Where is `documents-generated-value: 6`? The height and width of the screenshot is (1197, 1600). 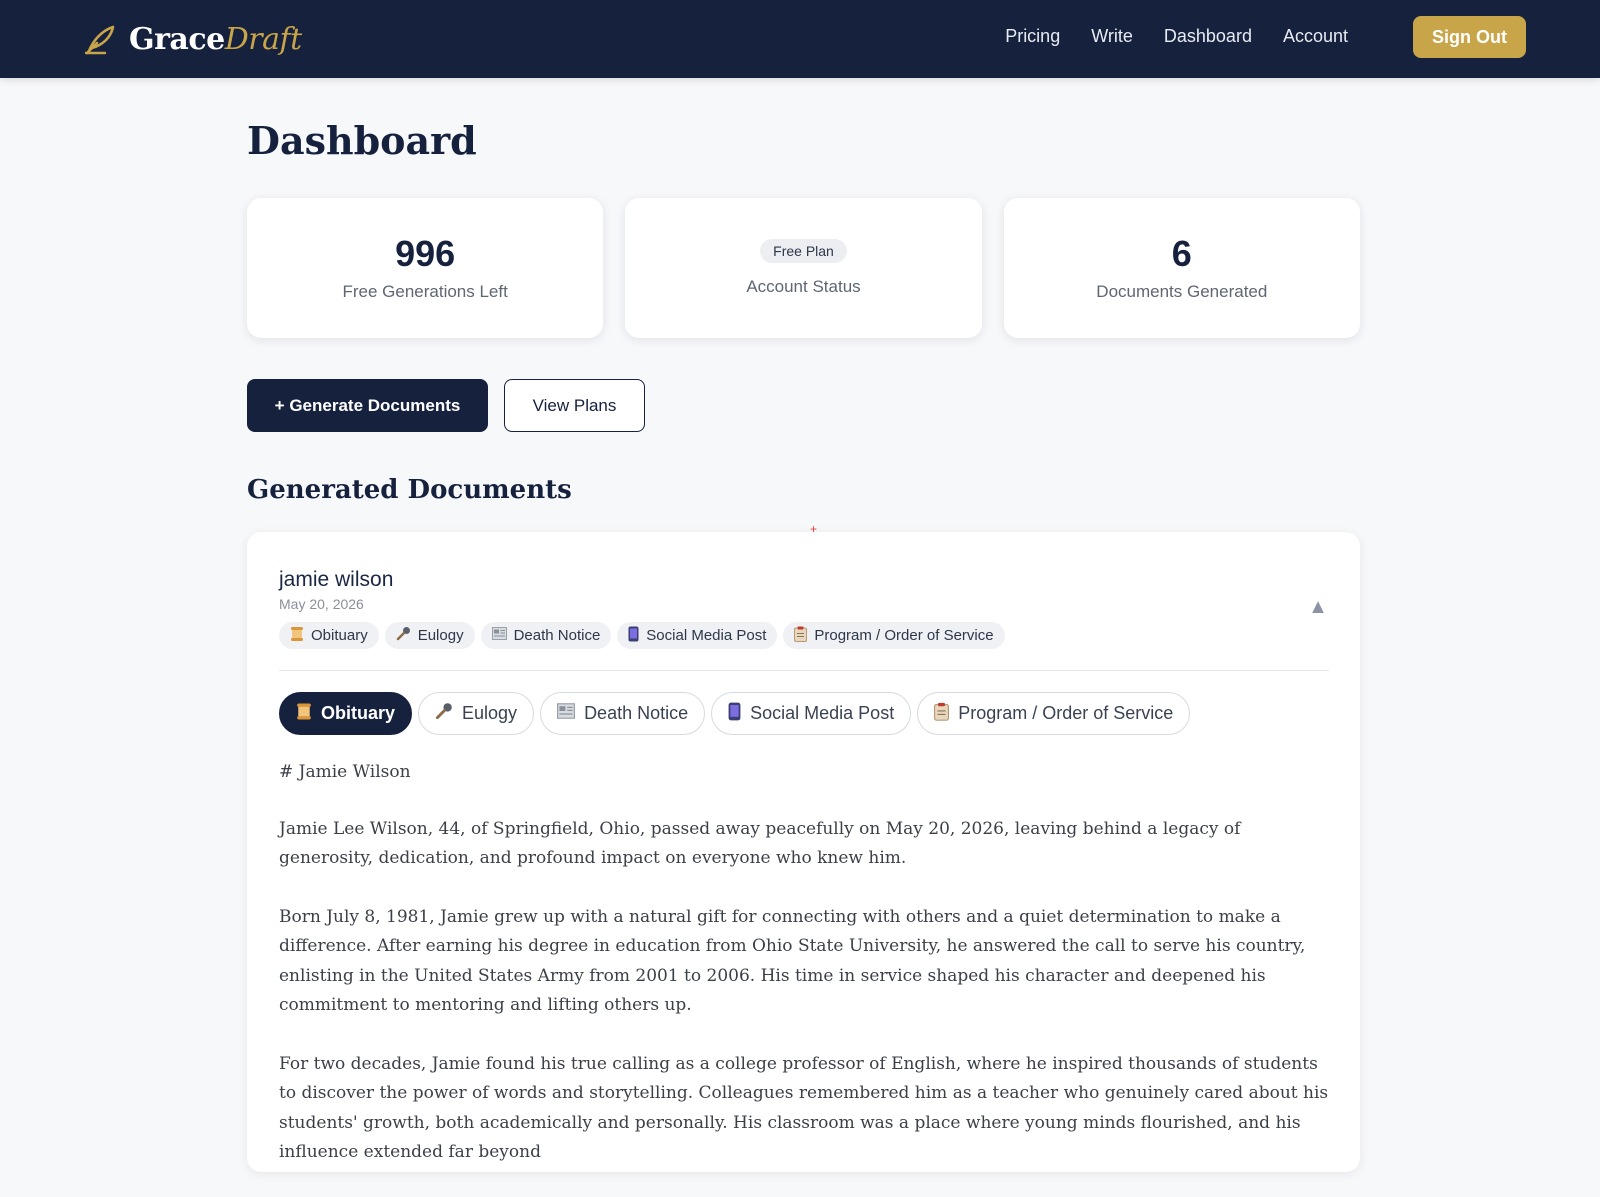 documents-generated-value: 6 is located at coordinates (1181, 254).